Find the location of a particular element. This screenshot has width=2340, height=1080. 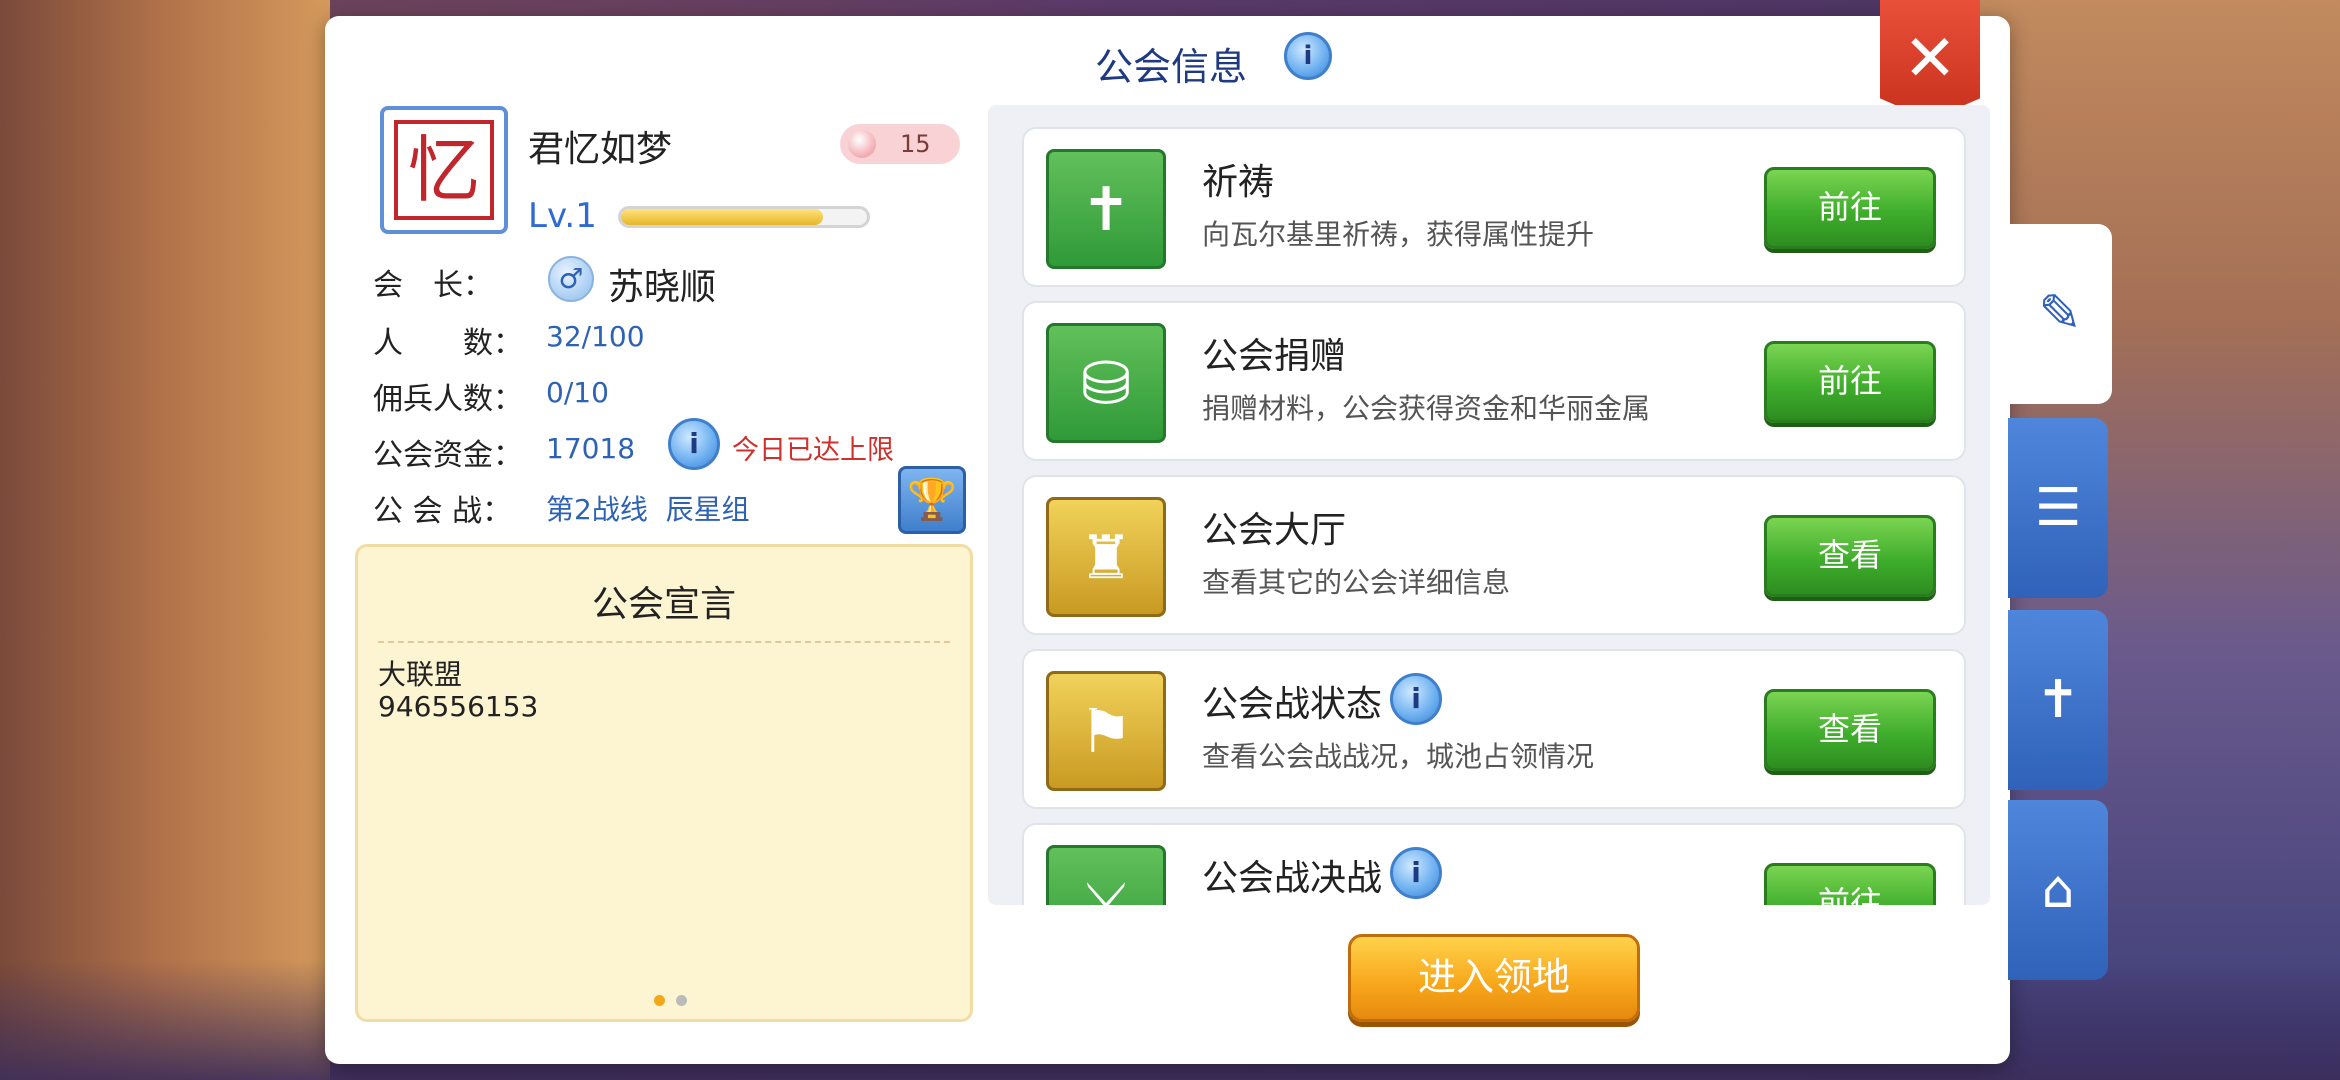

hall-view-button: 查看 is located at coordinates (1850, 556).